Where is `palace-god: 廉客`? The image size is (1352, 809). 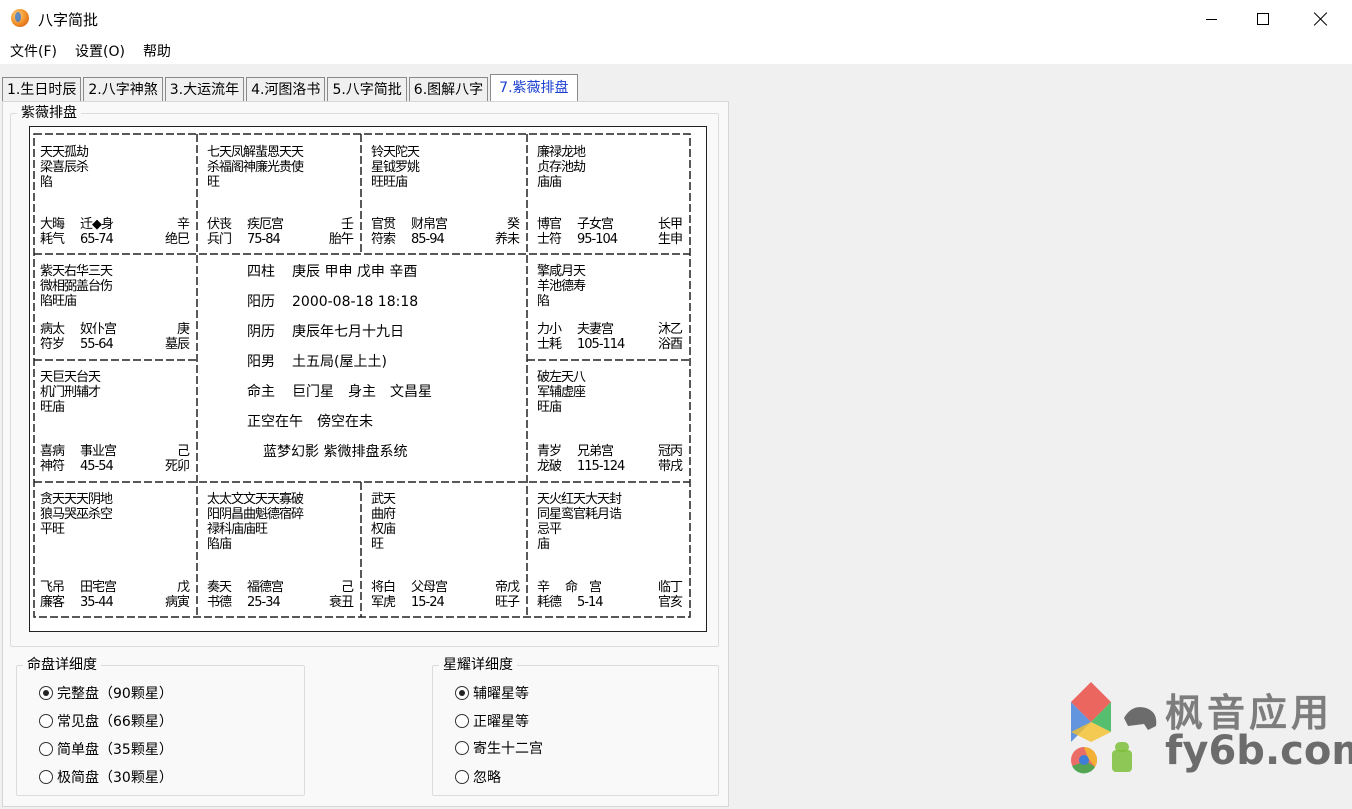
palace-god: 廉客 is located at coordinates (52, 602).